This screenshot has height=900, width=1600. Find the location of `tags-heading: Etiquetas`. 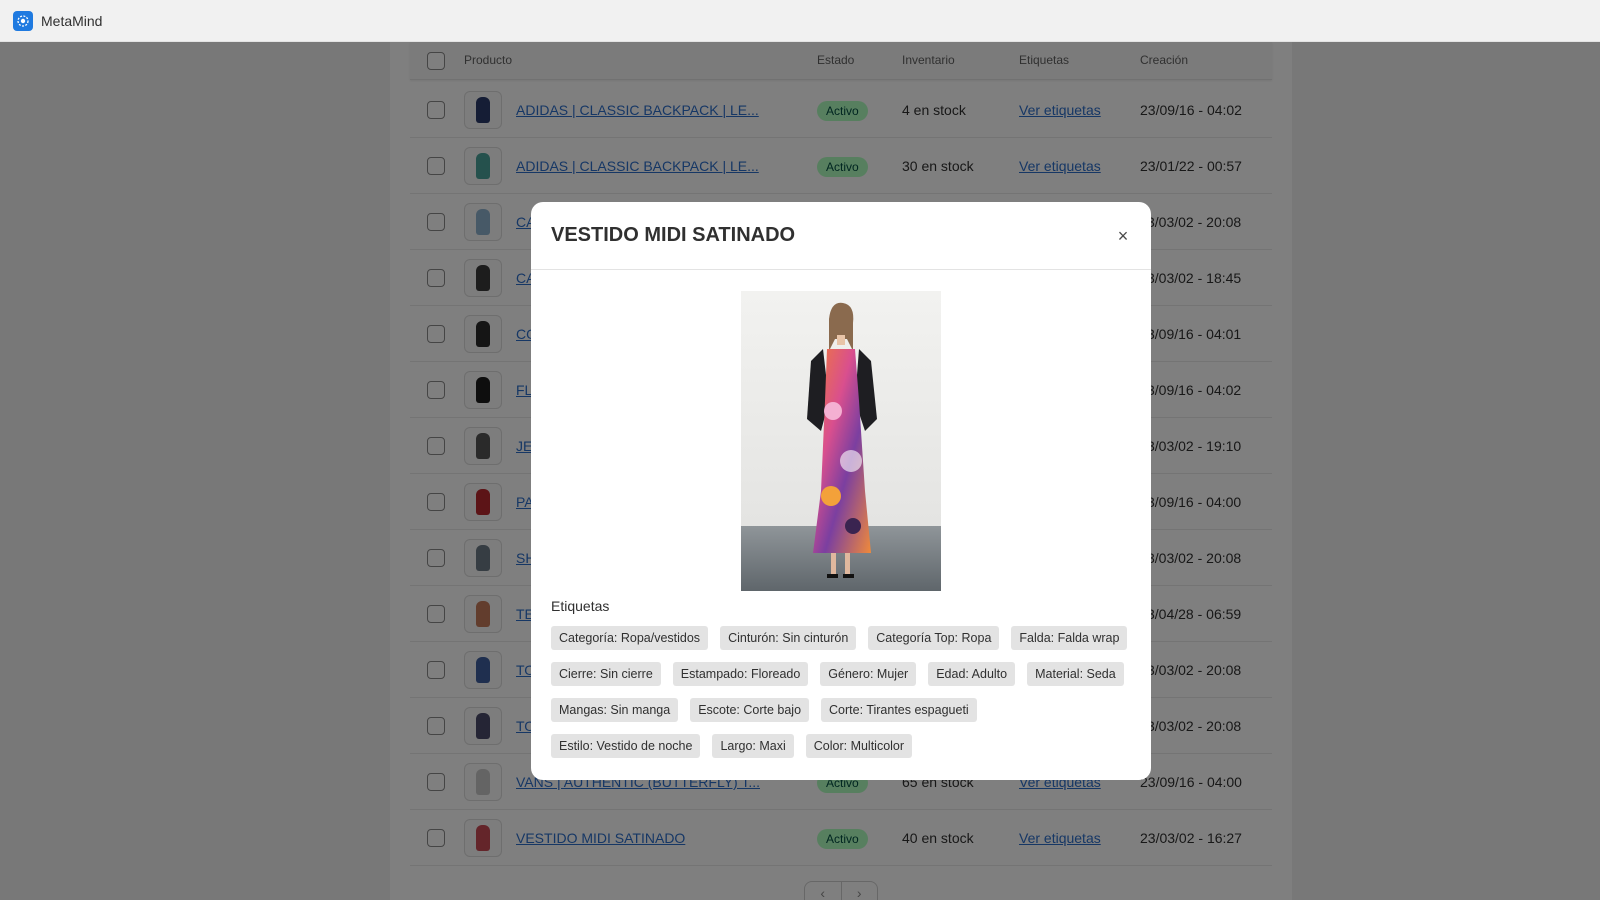

tags-heading: Etiquetas is located at coordinates (580, 606).